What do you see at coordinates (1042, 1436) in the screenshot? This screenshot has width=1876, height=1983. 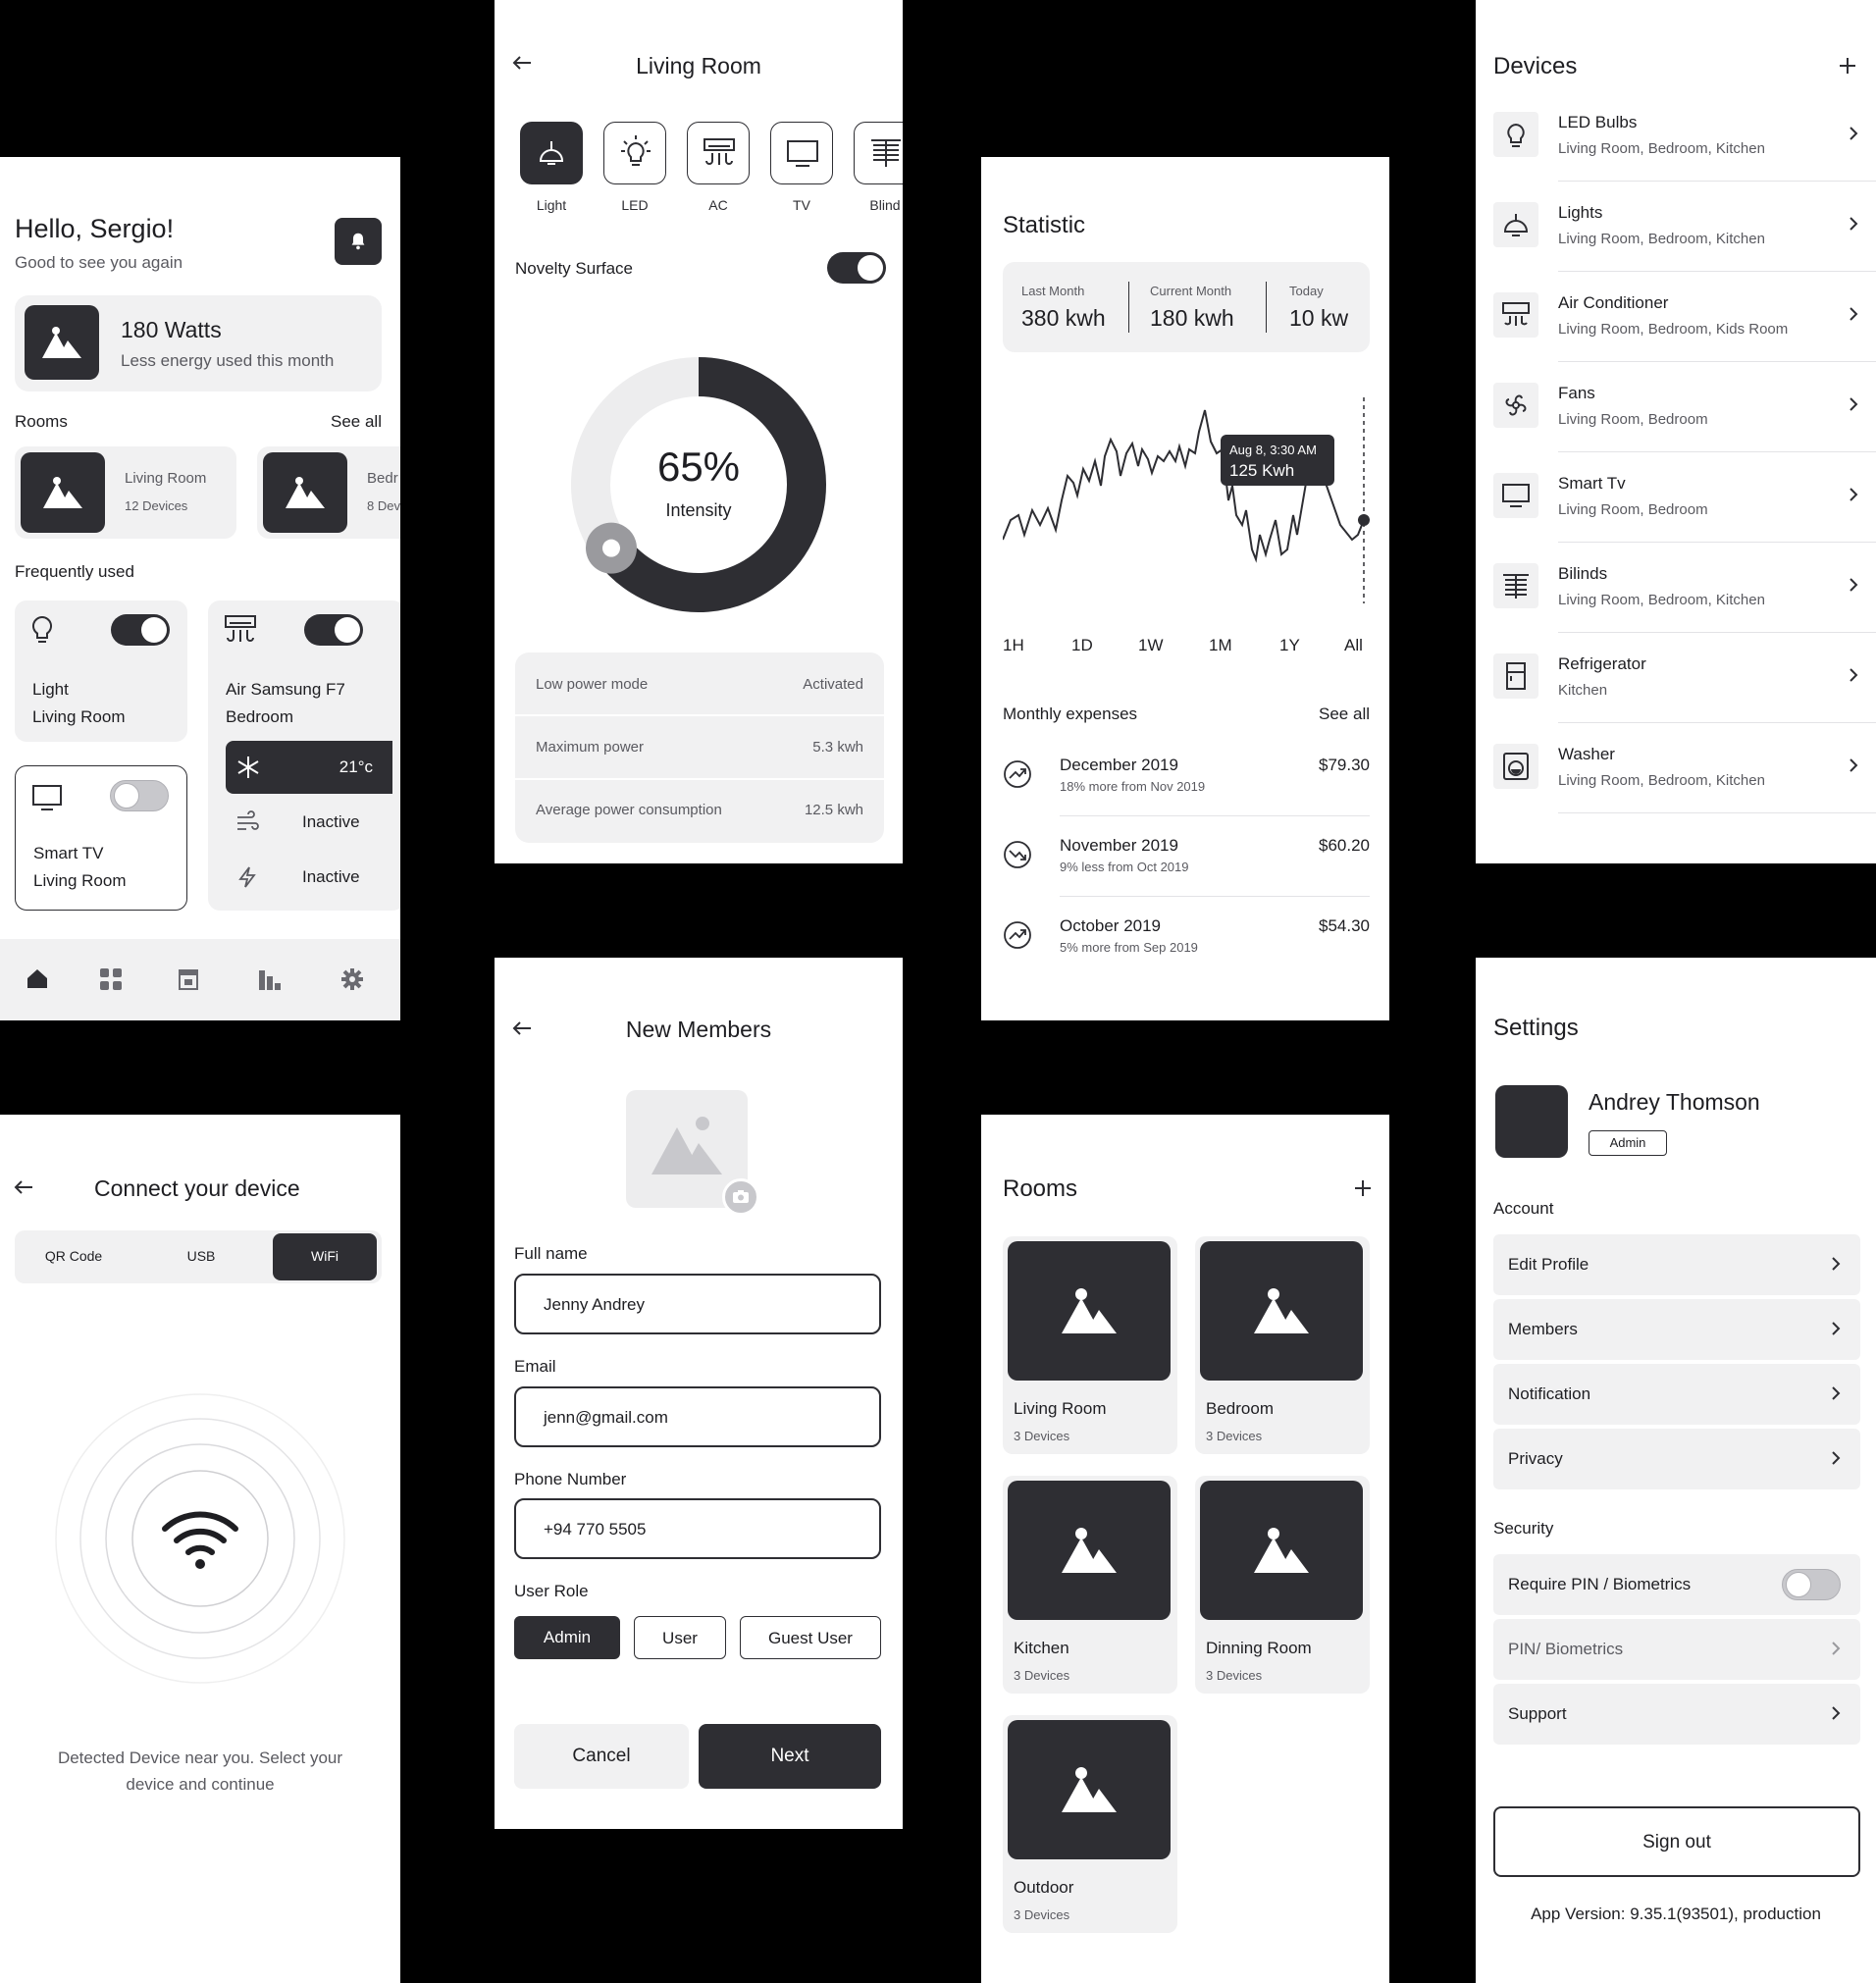 I see `room-devices: 3 Devices` at bounding box center [1042, 1436].